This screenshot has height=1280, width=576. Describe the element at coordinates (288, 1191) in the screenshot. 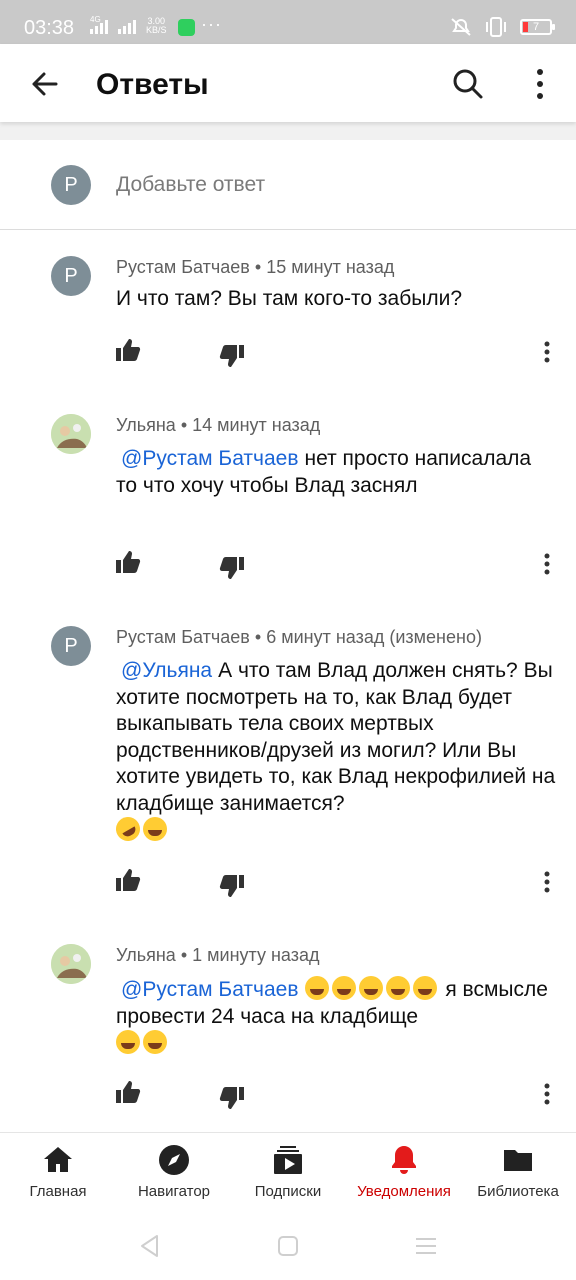

I see `nav-label: Подписки` at that location.